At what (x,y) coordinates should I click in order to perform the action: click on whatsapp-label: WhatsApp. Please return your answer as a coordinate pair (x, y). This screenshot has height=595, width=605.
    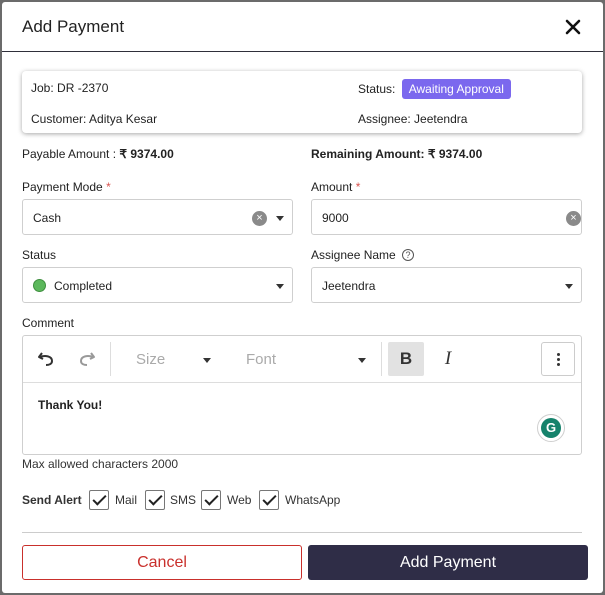
    Looking at the image, I should click on (313, 500).